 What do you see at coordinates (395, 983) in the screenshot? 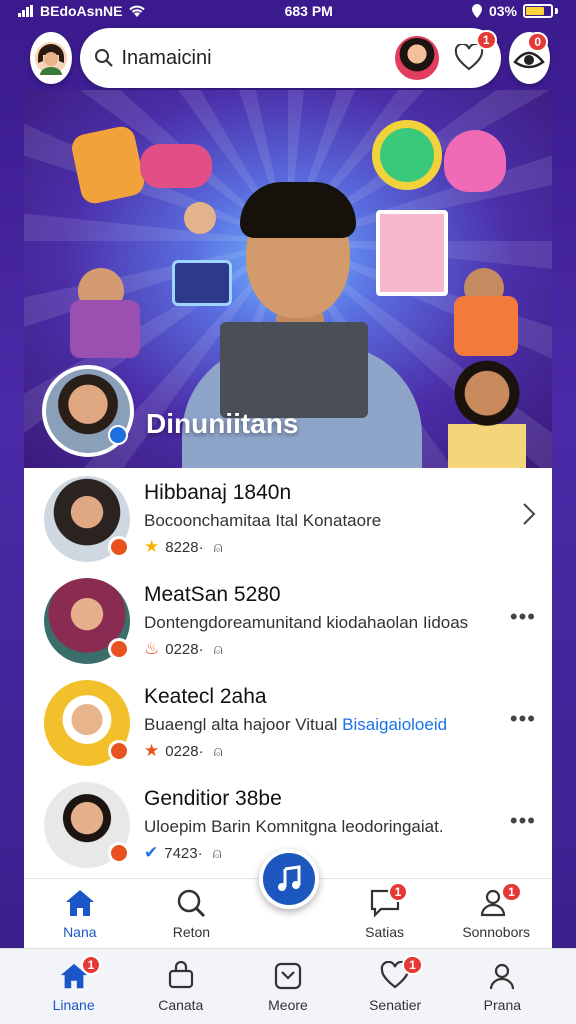
I see `tab2-heart: 1 Senatier` at bounding box center [395, 983].